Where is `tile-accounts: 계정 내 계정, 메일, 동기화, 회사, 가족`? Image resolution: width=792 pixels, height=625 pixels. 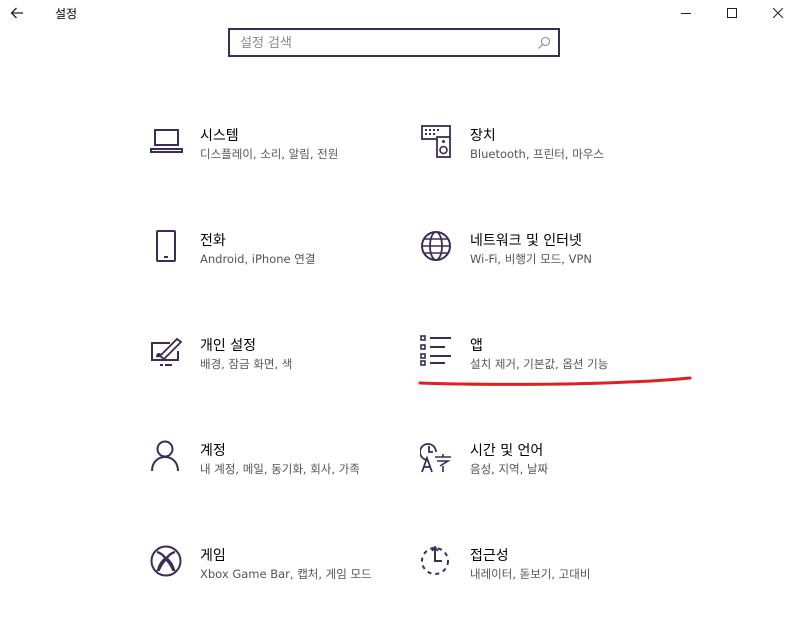
tile-accounts: 계정 내 계정, 메일, 동기화, 회사, 가족 is located at coordinates (275, 480).